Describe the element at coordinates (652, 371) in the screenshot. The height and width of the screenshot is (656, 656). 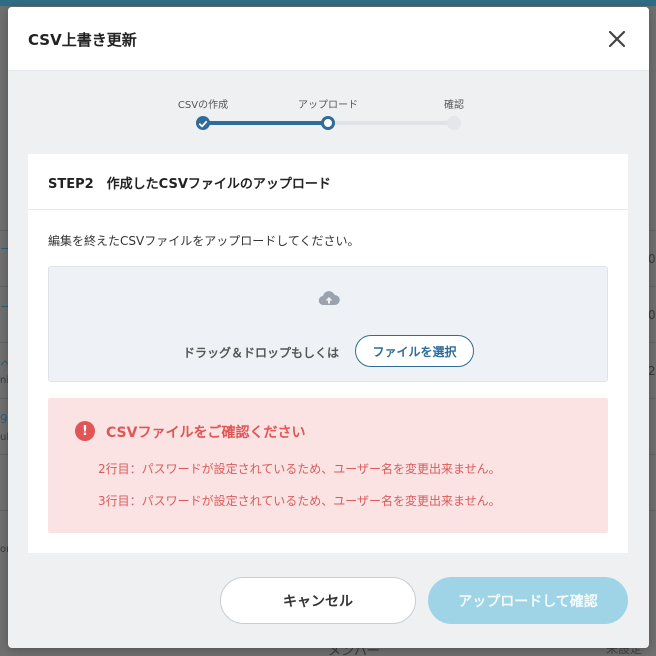
I see `background-fragment: 2` at that location.